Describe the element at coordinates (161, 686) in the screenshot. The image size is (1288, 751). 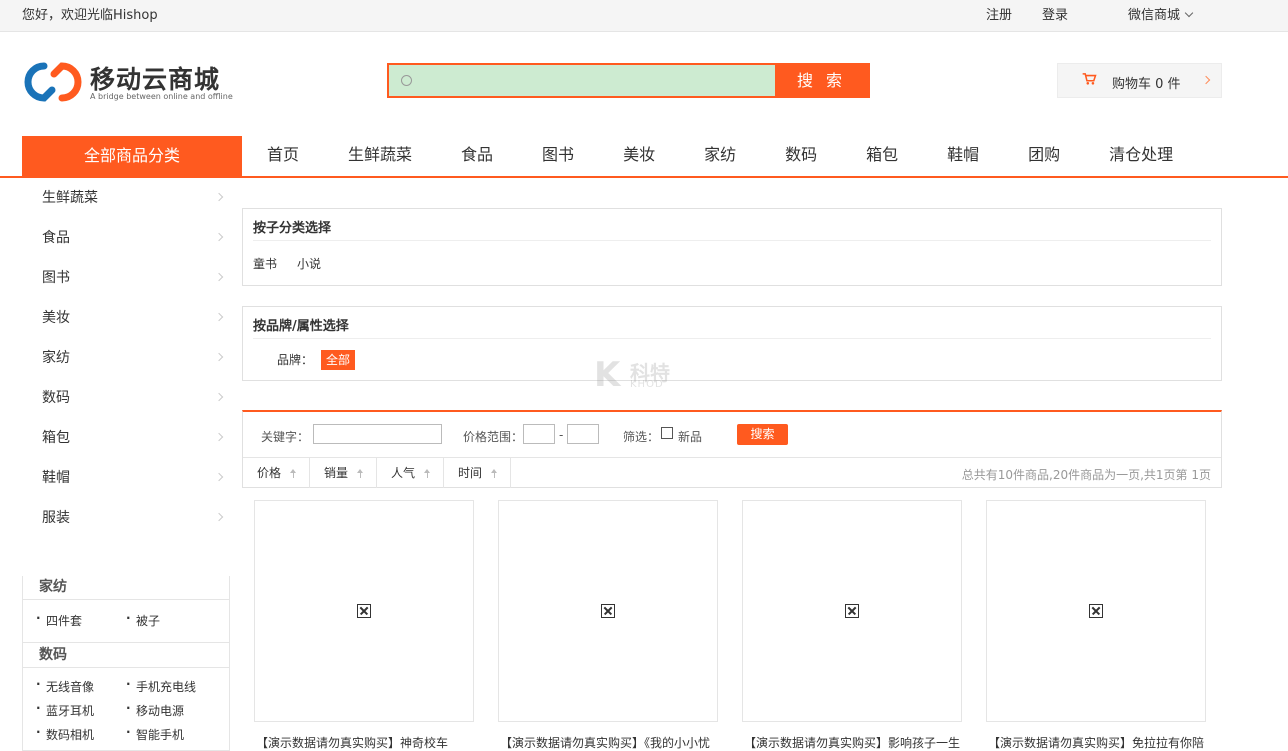
I see `sidebar-link: 手机充电线` at that location.